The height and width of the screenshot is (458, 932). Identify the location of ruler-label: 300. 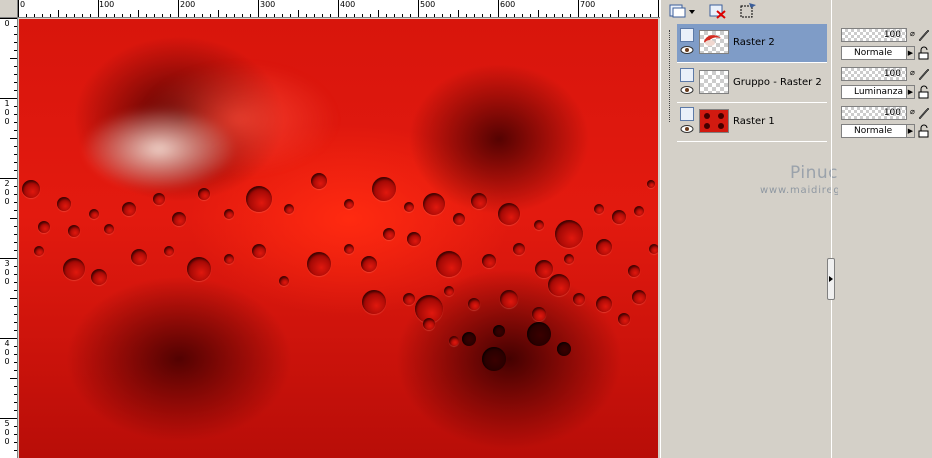
(268, 4).